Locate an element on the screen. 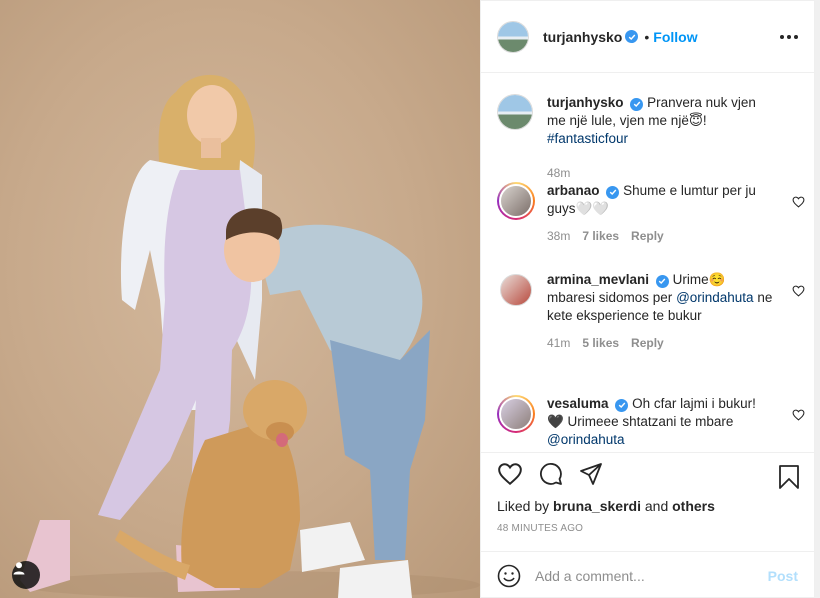  caption-emoji: 😇 is located at coordinates (695, 120).